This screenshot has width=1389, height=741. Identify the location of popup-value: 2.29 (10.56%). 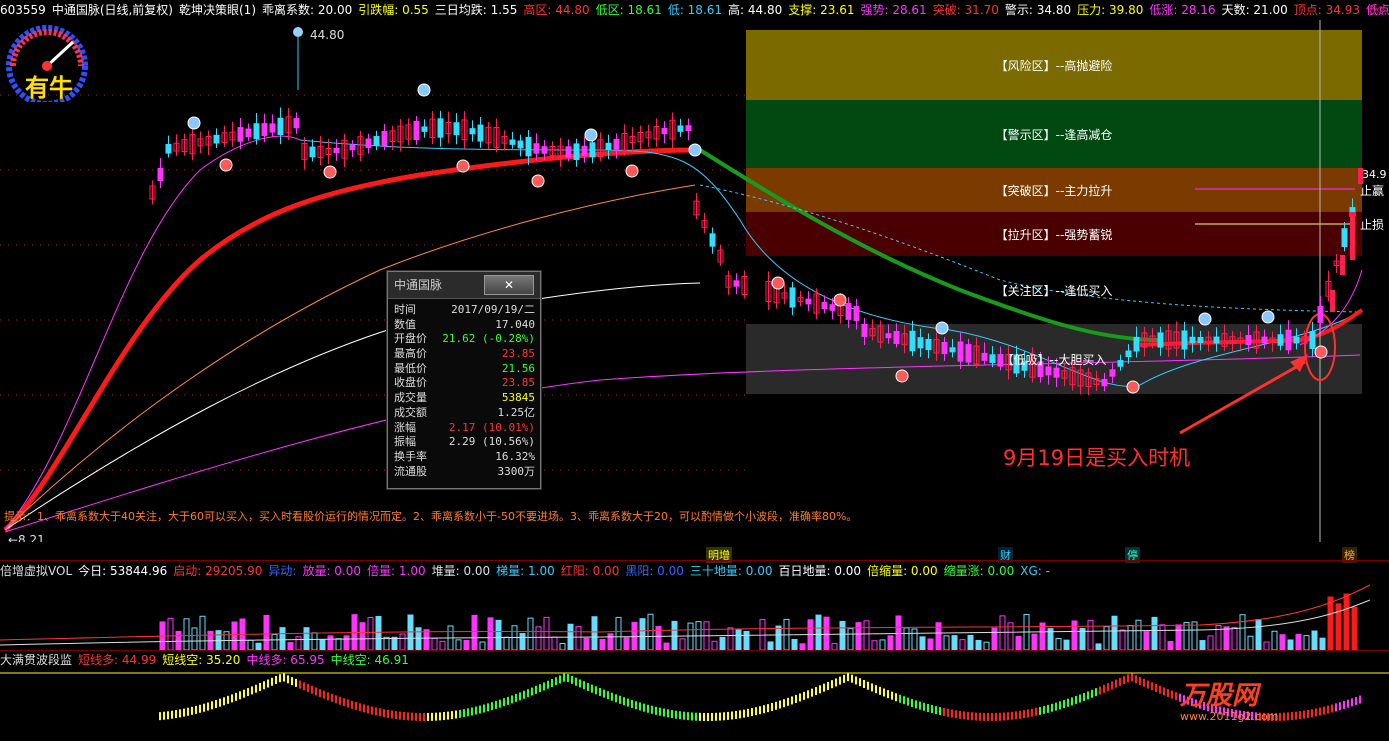
(491, 442).